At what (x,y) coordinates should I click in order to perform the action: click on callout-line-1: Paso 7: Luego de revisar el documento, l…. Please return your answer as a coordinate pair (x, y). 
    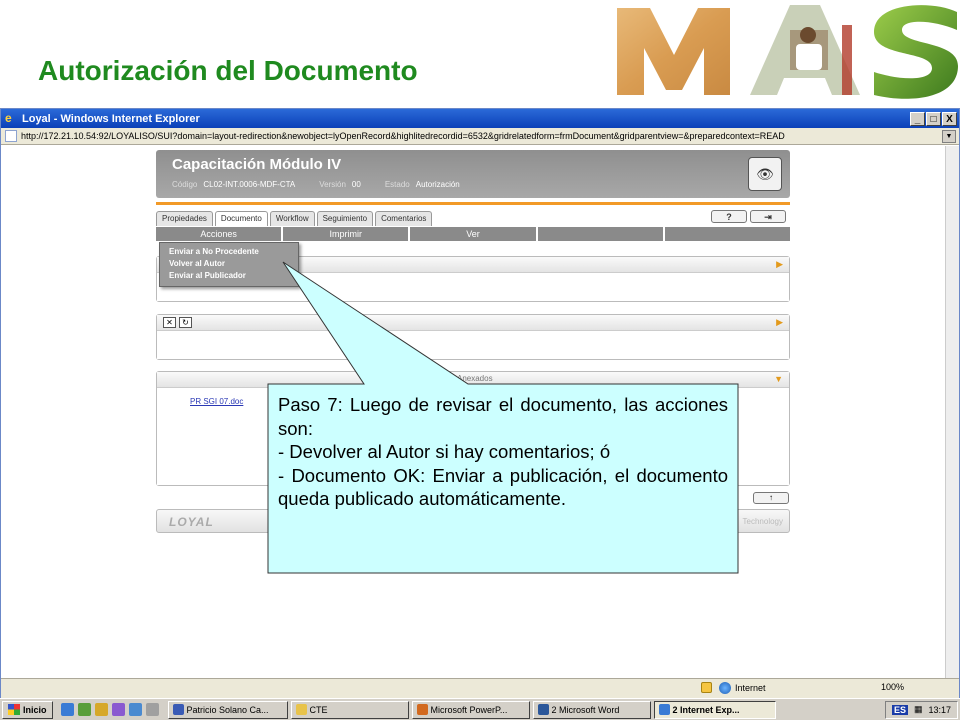
    Looking at the image, I should click on (503, 416).